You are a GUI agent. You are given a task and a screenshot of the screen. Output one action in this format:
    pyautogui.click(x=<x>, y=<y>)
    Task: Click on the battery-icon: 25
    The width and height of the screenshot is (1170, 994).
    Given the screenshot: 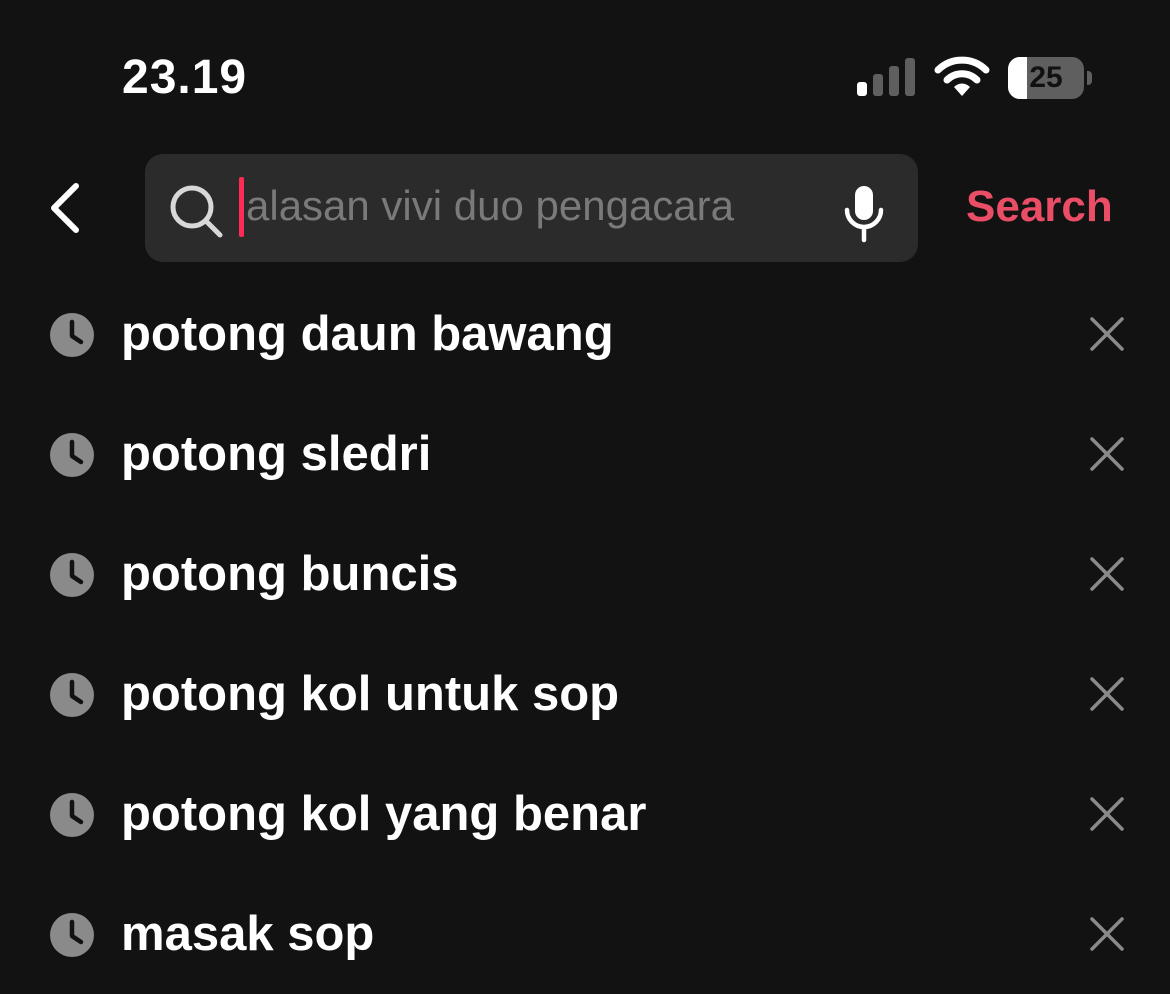 What is the action you would take?
    pyautogui.click(x=1051, y=79)
    